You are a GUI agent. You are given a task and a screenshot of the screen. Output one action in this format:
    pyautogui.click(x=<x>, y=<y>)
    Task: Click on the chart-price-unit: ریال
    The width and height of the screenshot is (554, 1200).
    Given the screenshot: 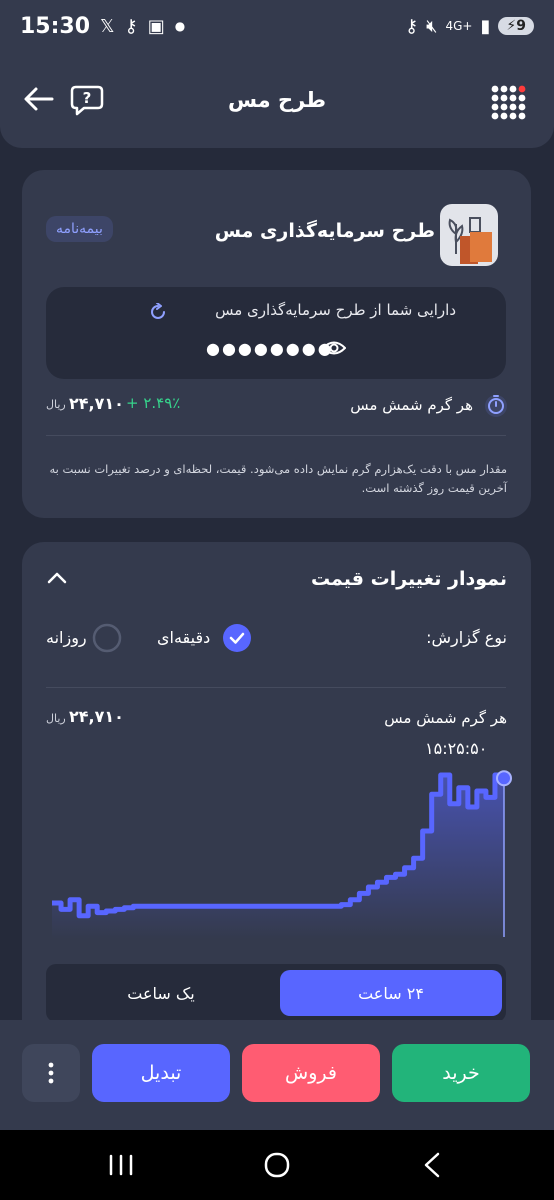 What is the action you would take?
    pyautogui.click(x=56, y=718)
    